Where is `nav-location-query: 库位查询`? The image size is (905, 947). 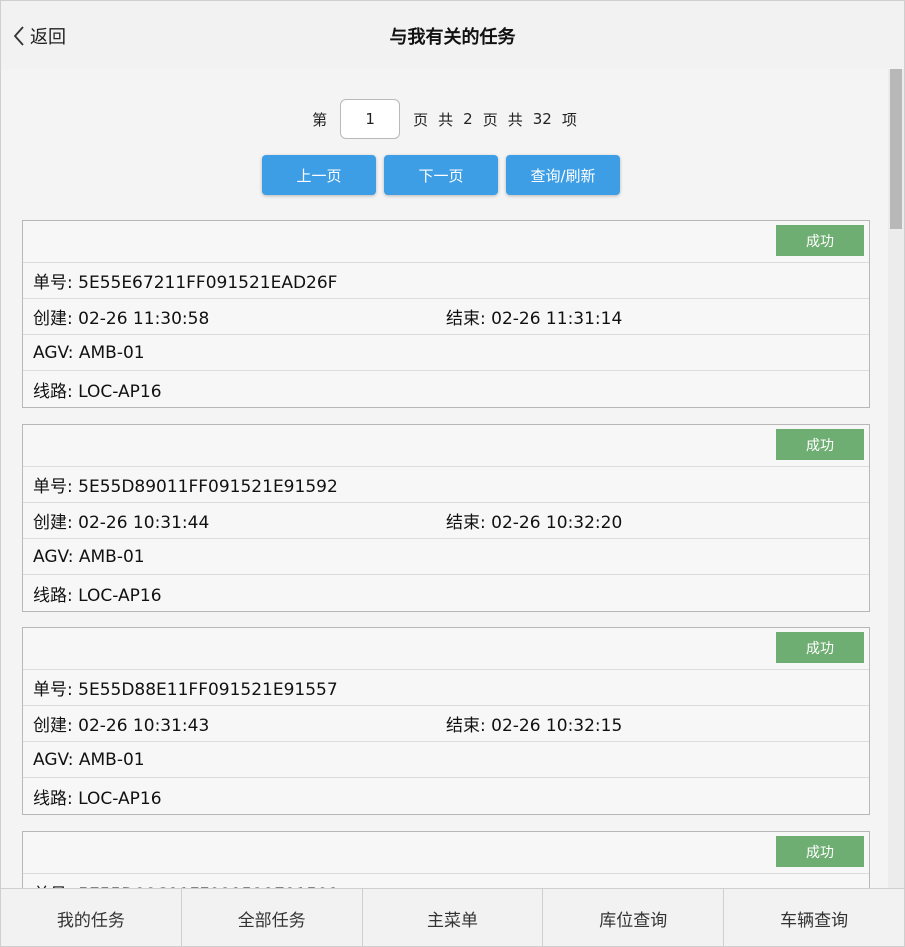 nav-location-query: 库位查询 is located at coordinates (634, 917).